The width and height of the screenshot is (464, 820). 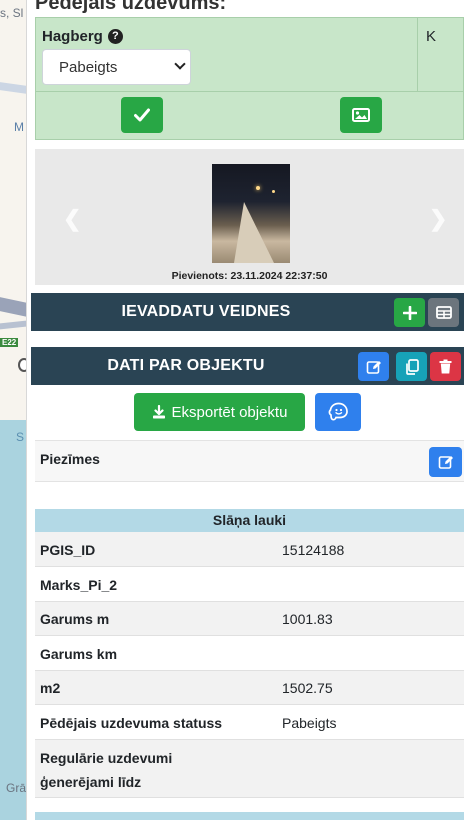 What do you see at coordinates (115, 36) in the screenshot?
I see `question-circle-icon: ?` at bounding box center [115, 36].